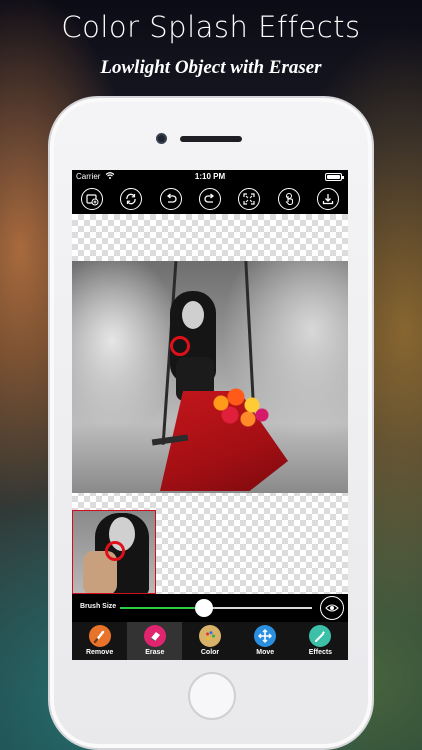  I want to click on bottom-nav: Remove Erase Color Move Effects, so click(210, 641).